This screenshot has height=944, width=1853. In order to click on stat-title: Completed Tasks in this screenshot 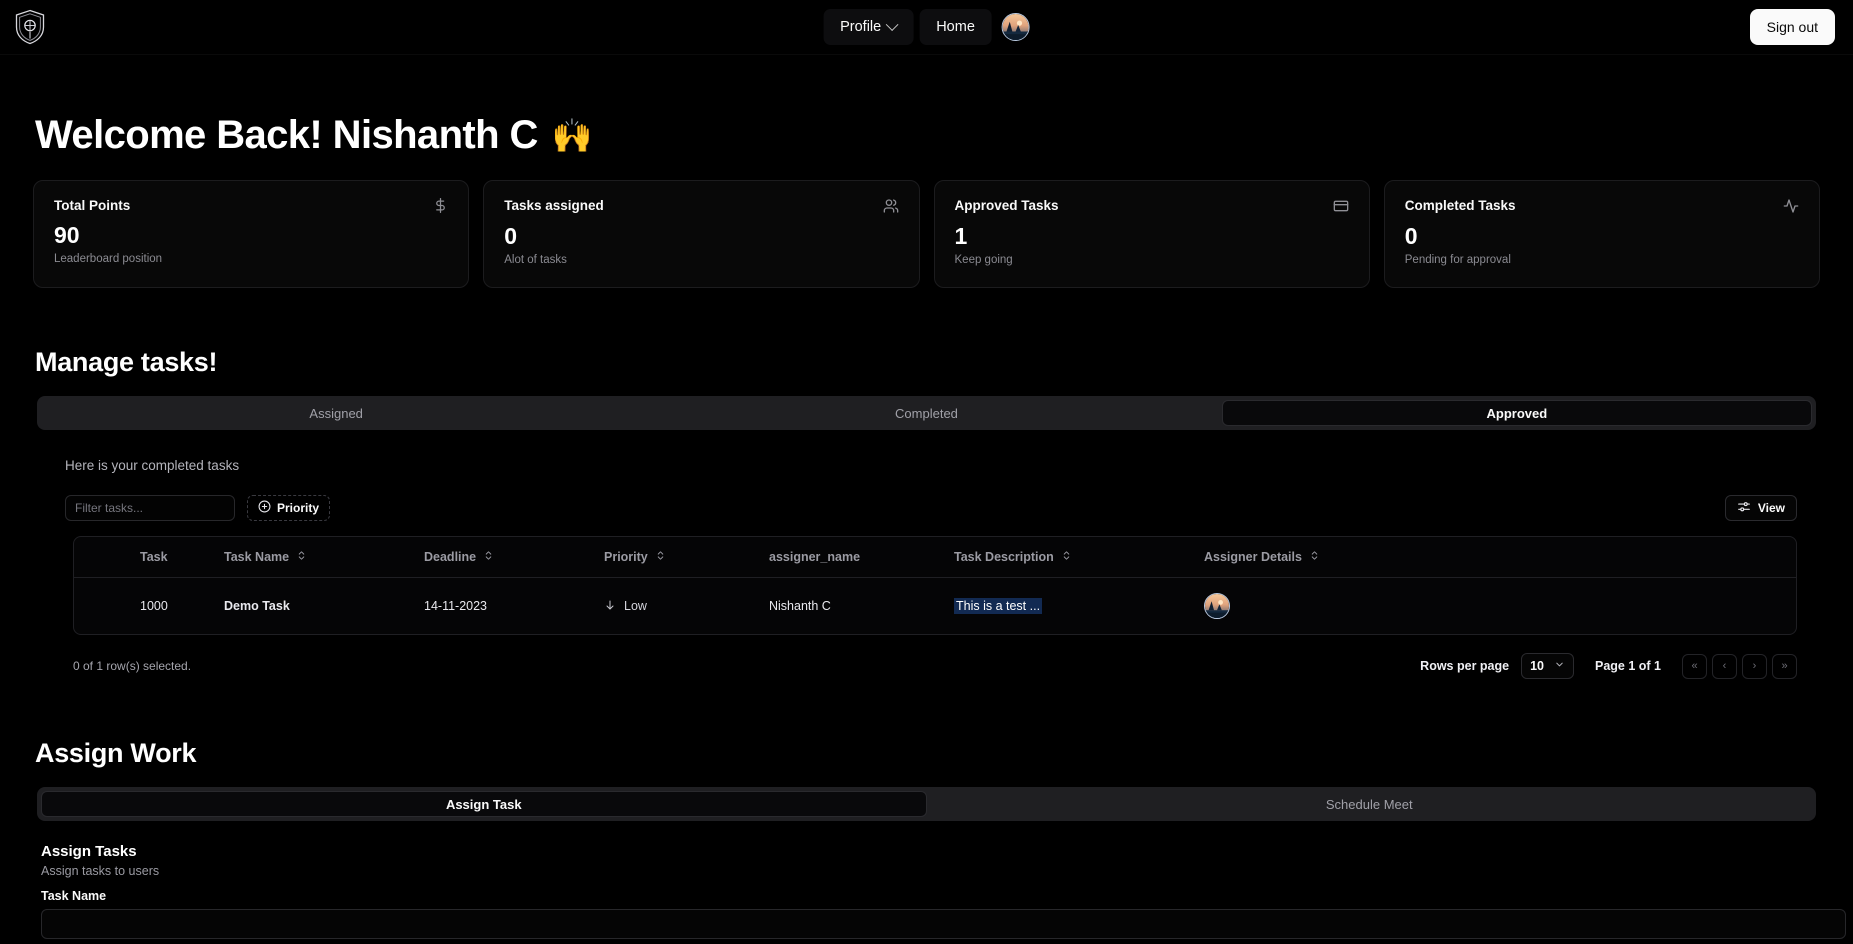, I will do `click(1460, 205)`.